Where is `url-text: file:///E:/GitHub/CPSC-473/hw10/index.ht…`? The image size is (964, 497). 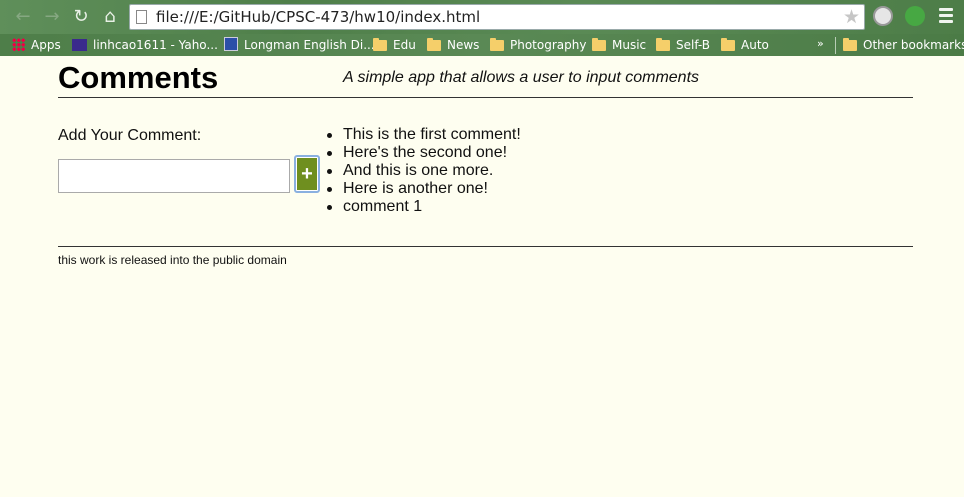
url-text: file:///E:/GitHub/CPSC-473/hw10/index.ht… is located at coordinates (318, 17).